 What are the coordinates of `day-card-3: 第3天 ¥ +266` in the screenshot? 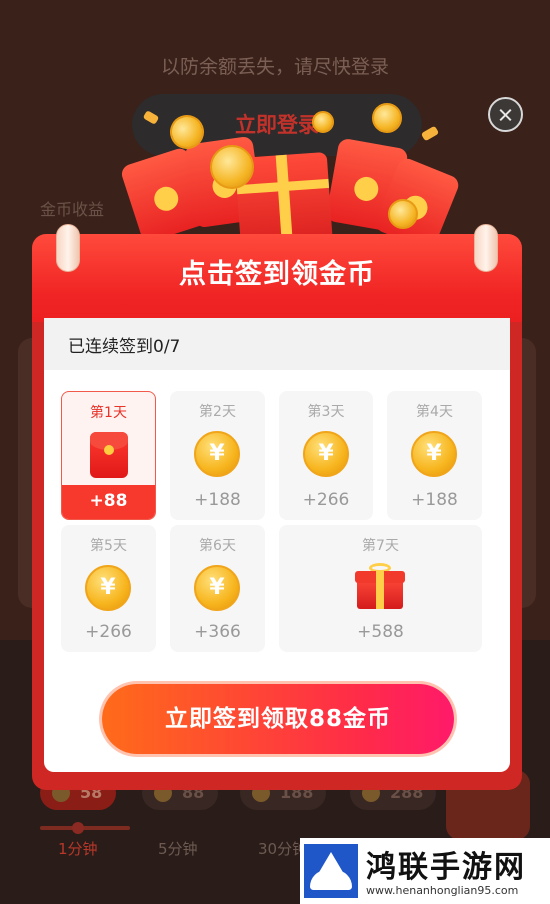 It's located at (326, 455).